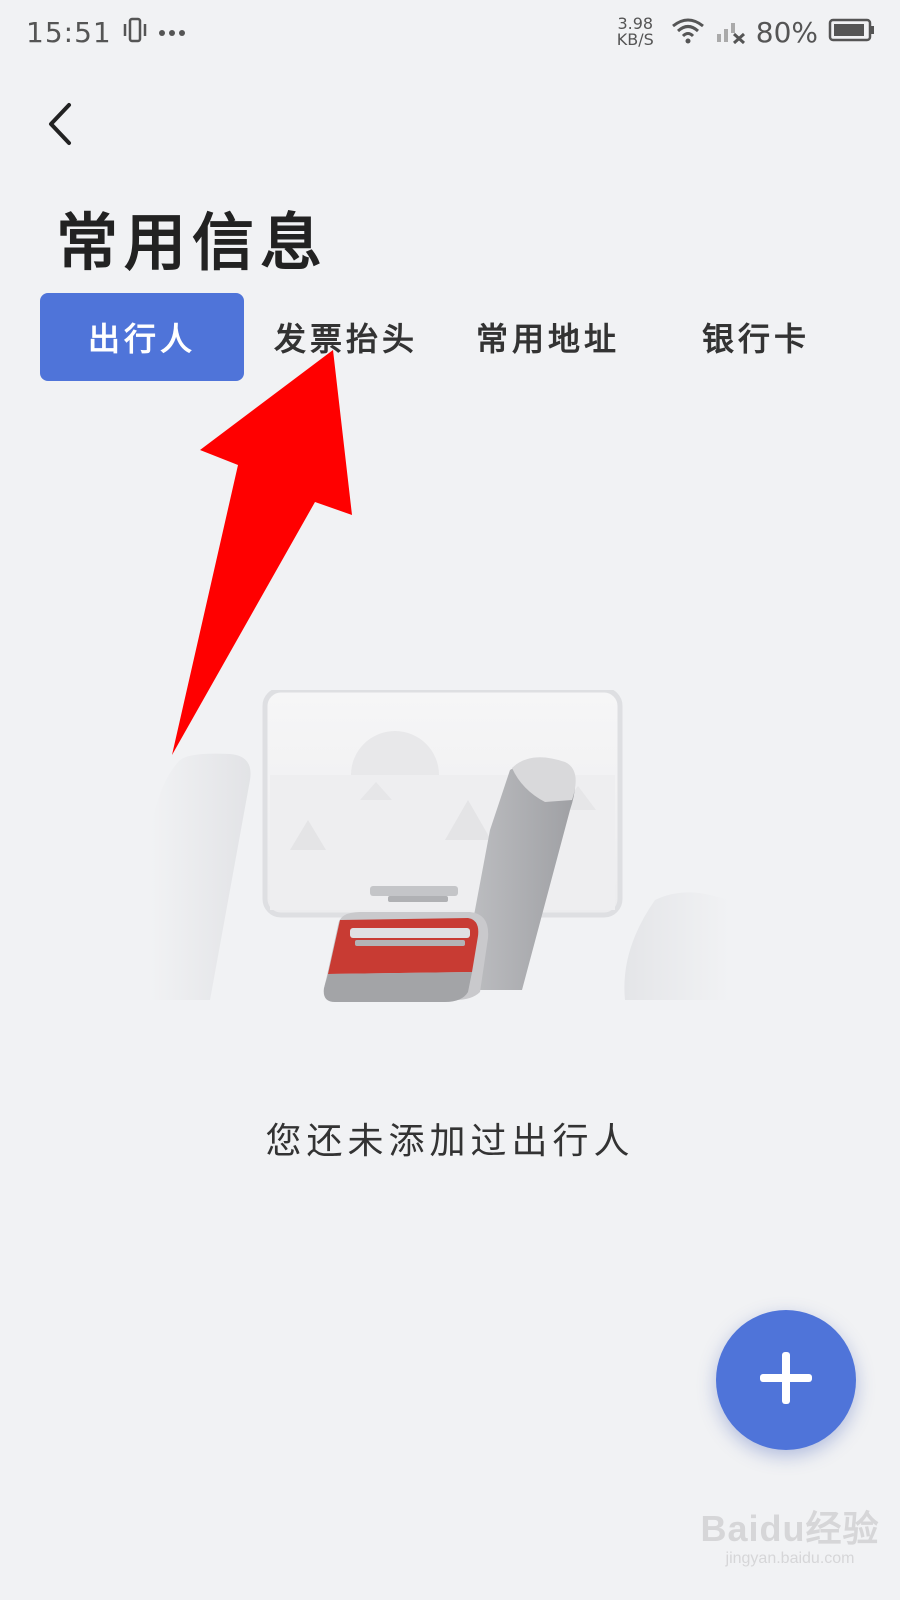 The width and height of the screenshot is (900, 1600). I want to click on battery-percent: 80%, so click(786, 32).